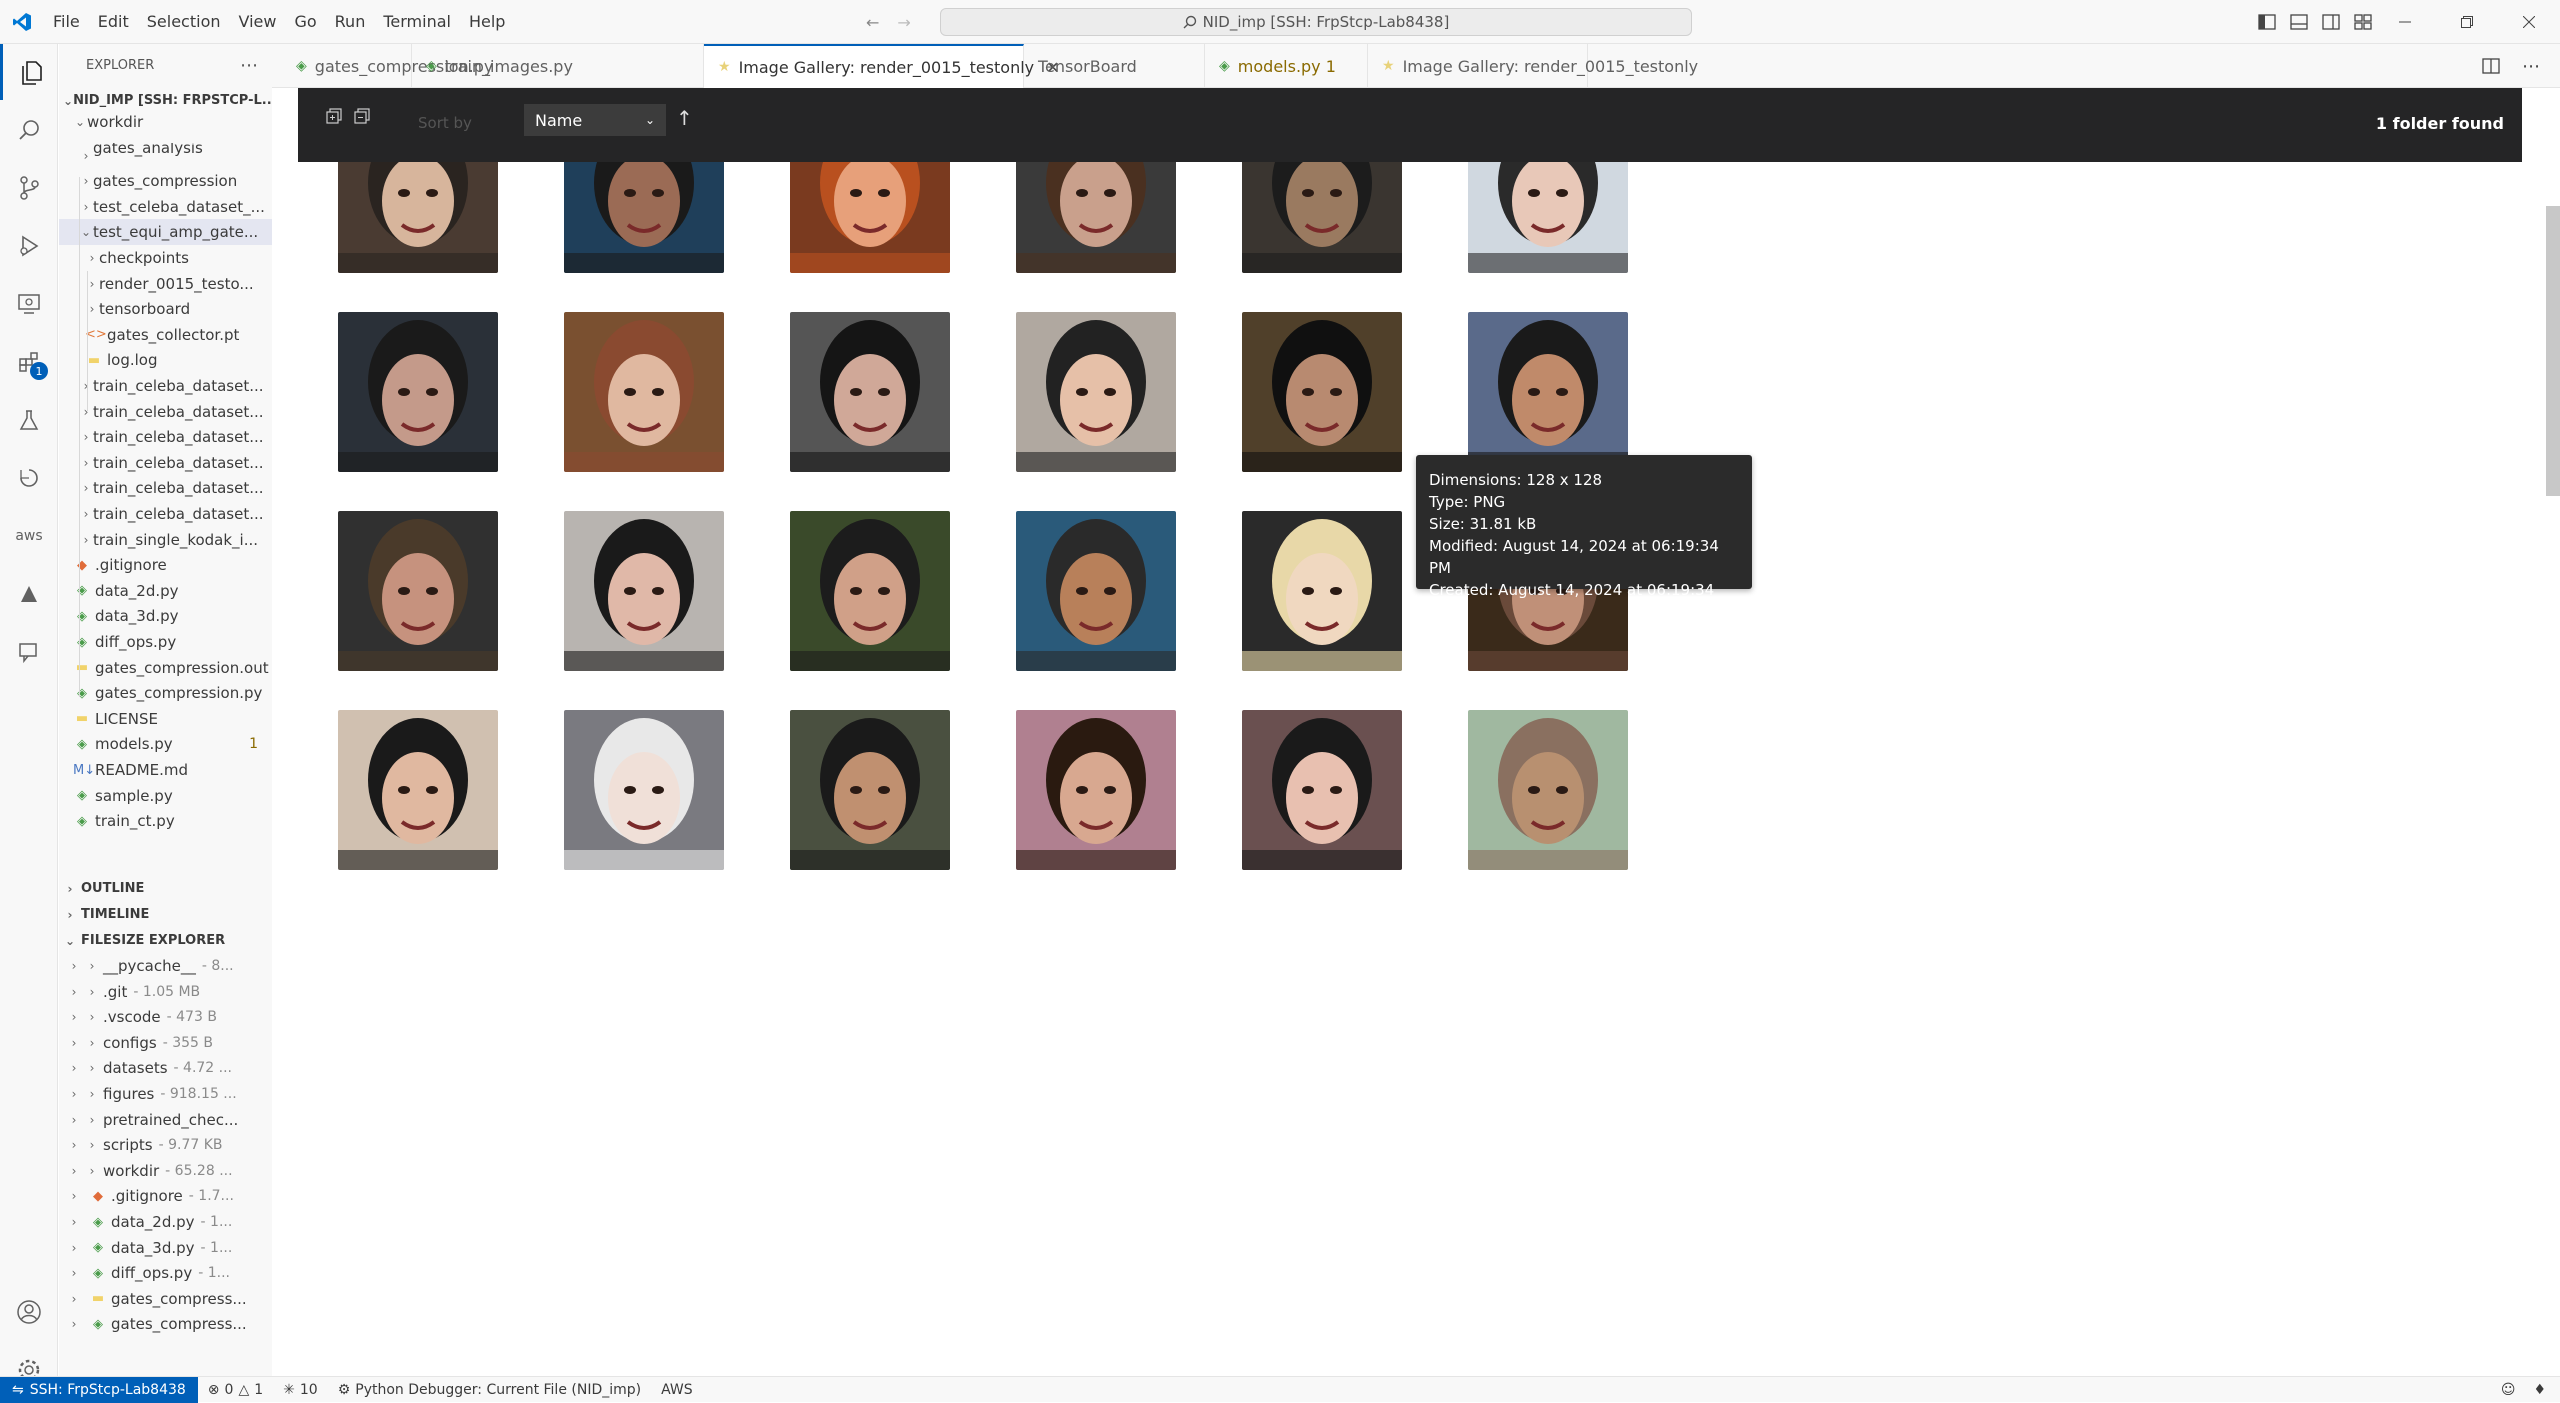 The height and width of the screenshot is (1403, 2560). Describe the element at coordinates (66, 22) in the screenshot. I see `menu-file: File` at that location.